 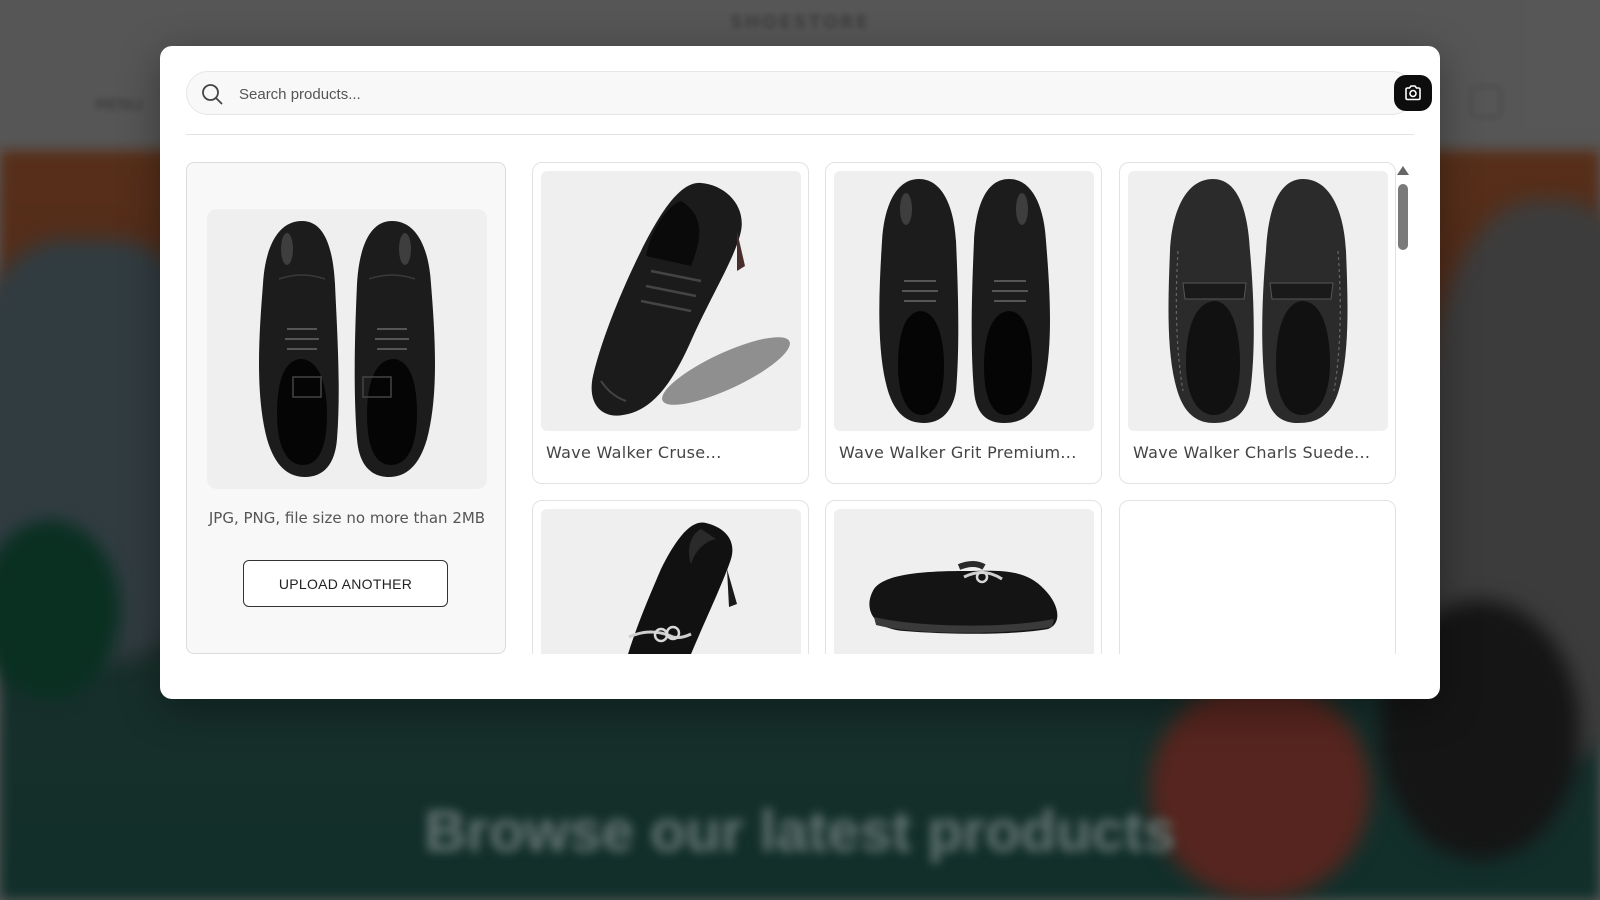 I want to click on uploaded-shoes-image, so click(x=347, y=349).